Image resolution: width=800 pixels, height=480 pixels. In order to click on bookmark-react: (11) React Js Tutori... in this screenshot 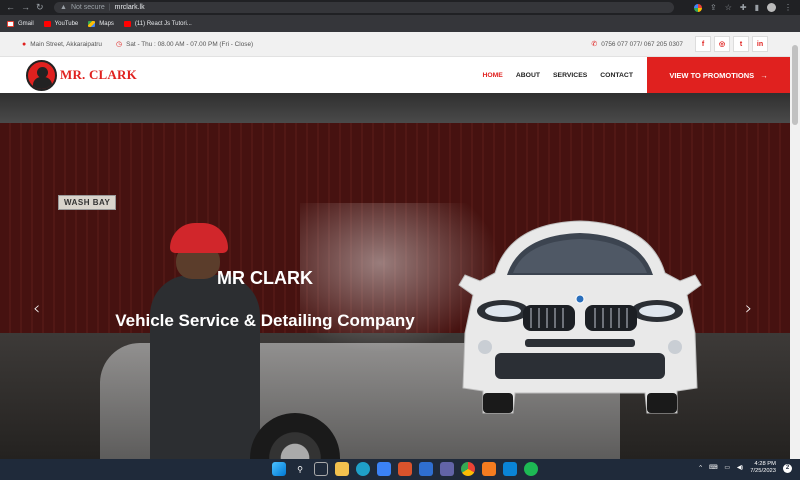, I will do `click(157, 23)`.